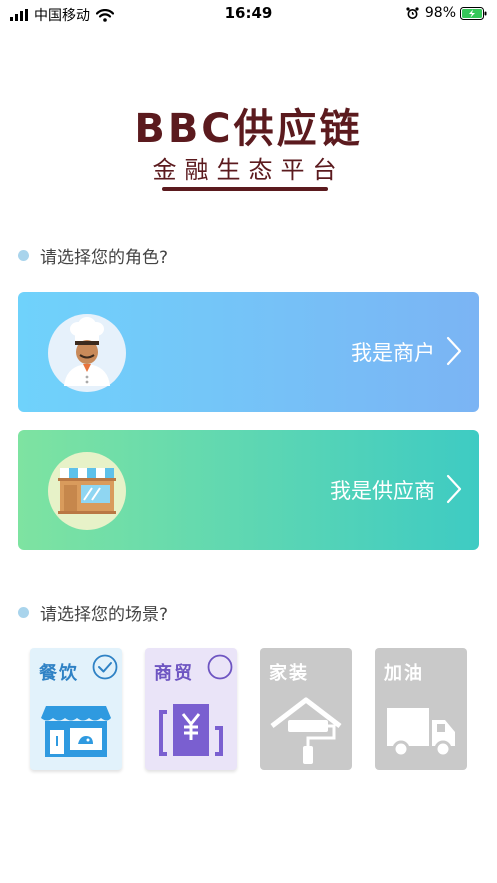 This screenshot has height=883, width=497. I want to click on scene-tile-home-decor: 家装, so click(306, 709).